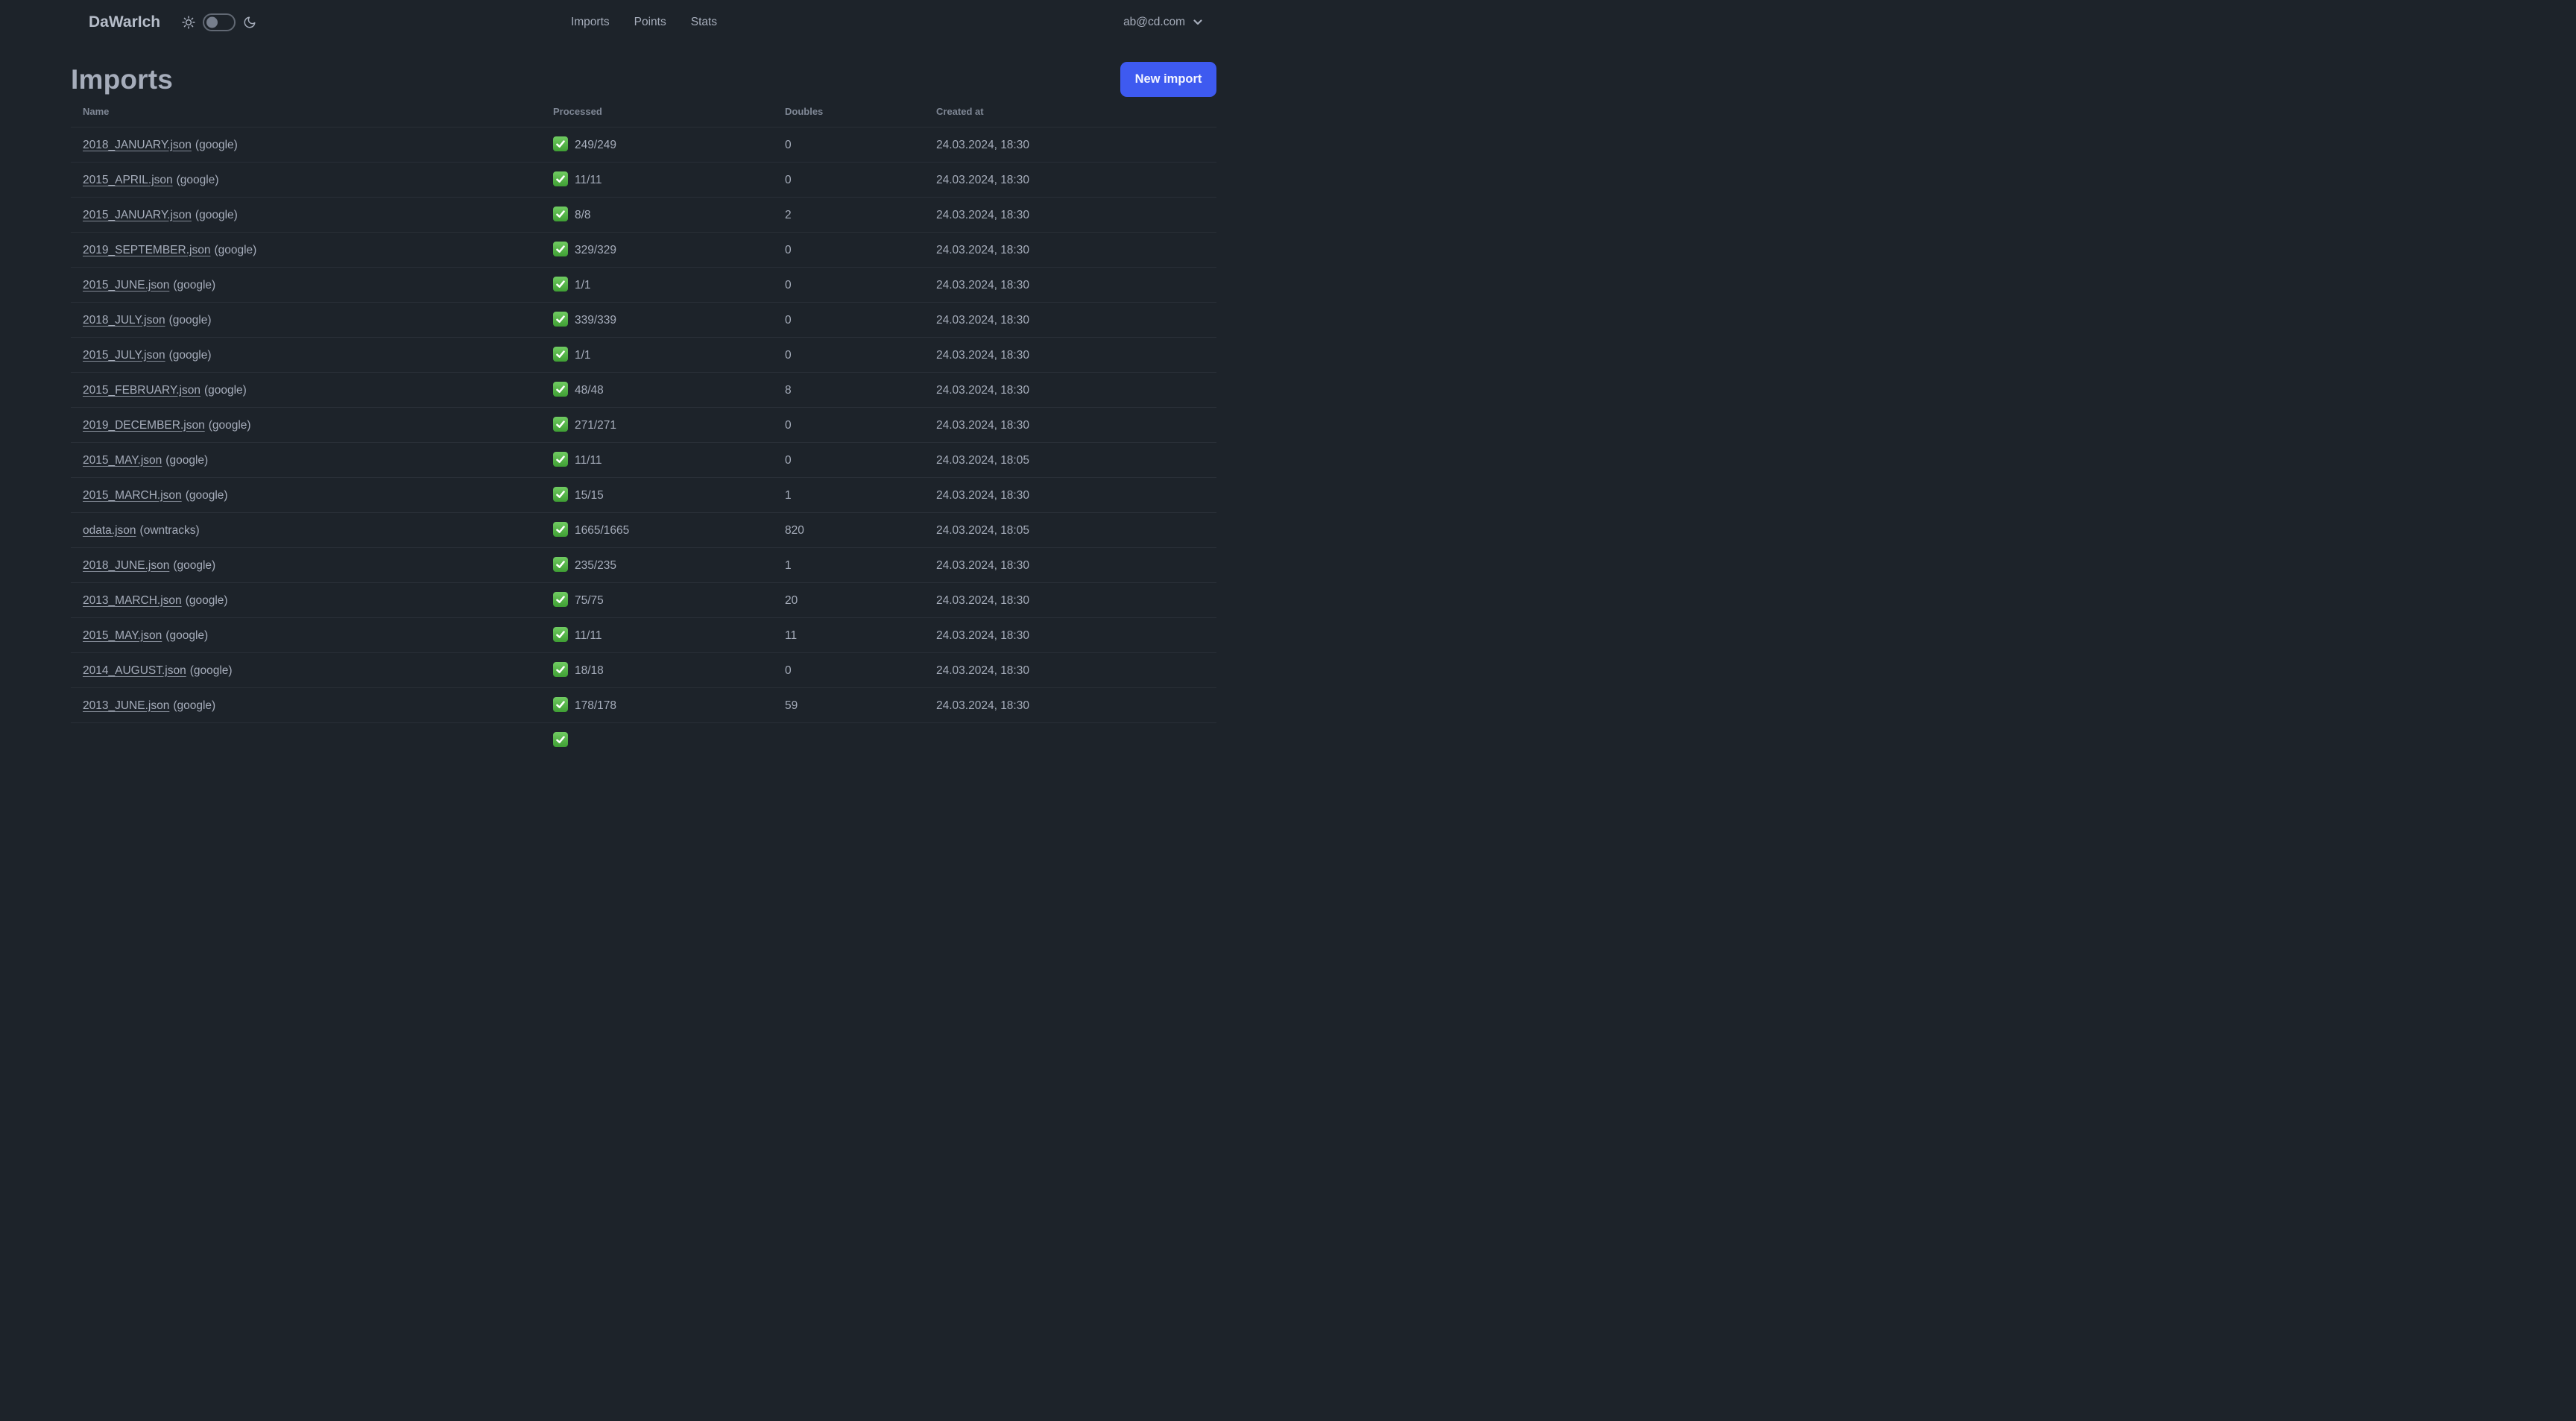  What do you see at coordinates (126, 285) in the screenshot?
I see `import-file-link: 2015_JUNE.json` at bounding box center [126, 285].